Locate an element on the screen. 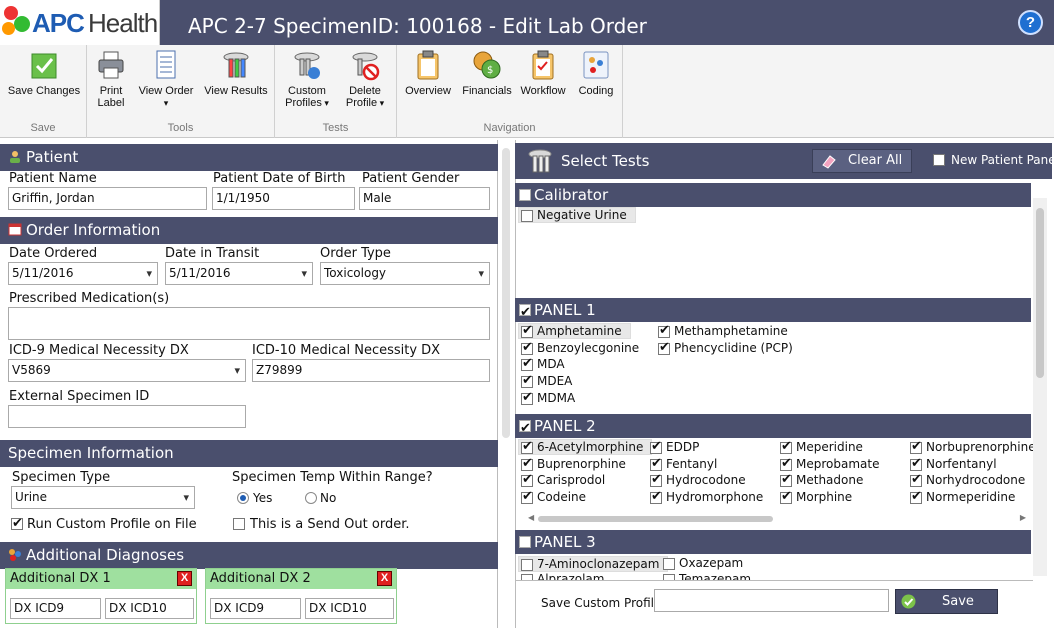 Image resolution: width=1054 pixels, height=628 pixels. save-profile-button: Save is located at coordinates (946, 601).